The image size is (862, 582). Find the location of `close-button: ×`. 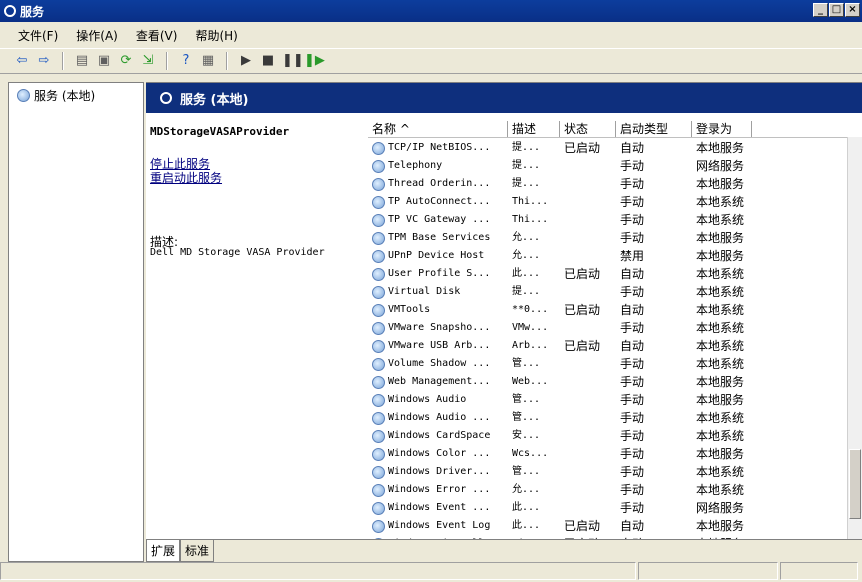

close-button: × is located at coordinates (852, 10).